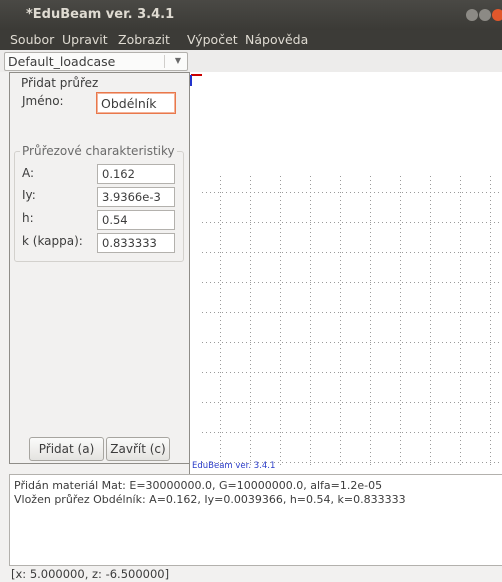  What do you see at coordinates (251, 61) in the screenshot?
I see `loadcase-toolbar: Default_loadcase ▼` at bounding box center [251, 61].